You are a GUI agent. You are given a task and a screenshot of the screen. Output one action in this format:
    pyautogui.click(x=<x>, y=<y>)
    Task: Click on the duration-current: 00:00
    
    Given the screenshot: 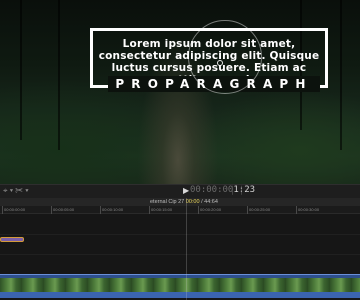 What is the action you would take?
    pyautogui.click(x=192, y=202)
    